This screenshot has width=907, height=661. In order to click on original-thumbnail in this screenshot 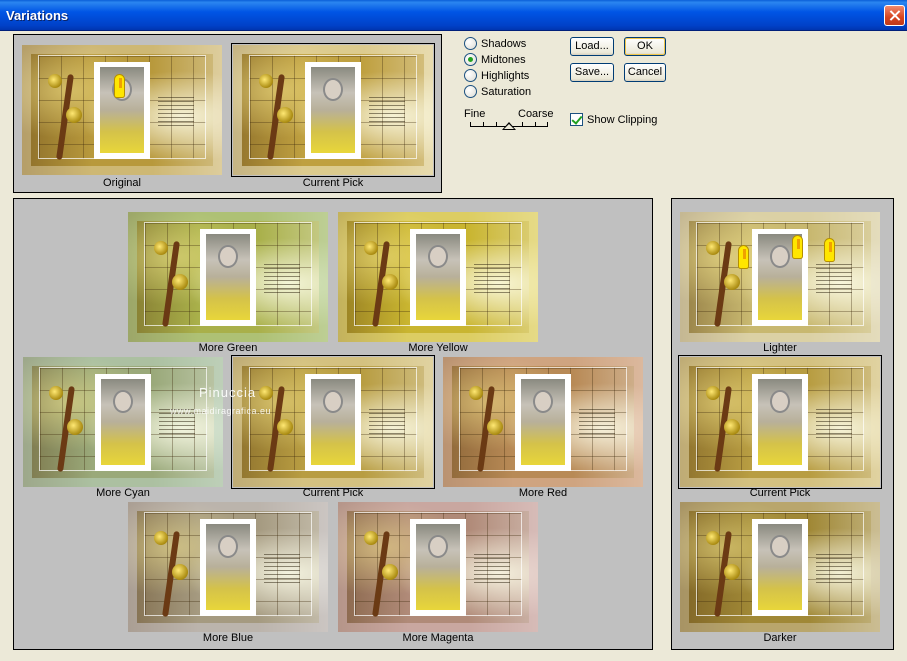, I will do `click(122, 110)`.